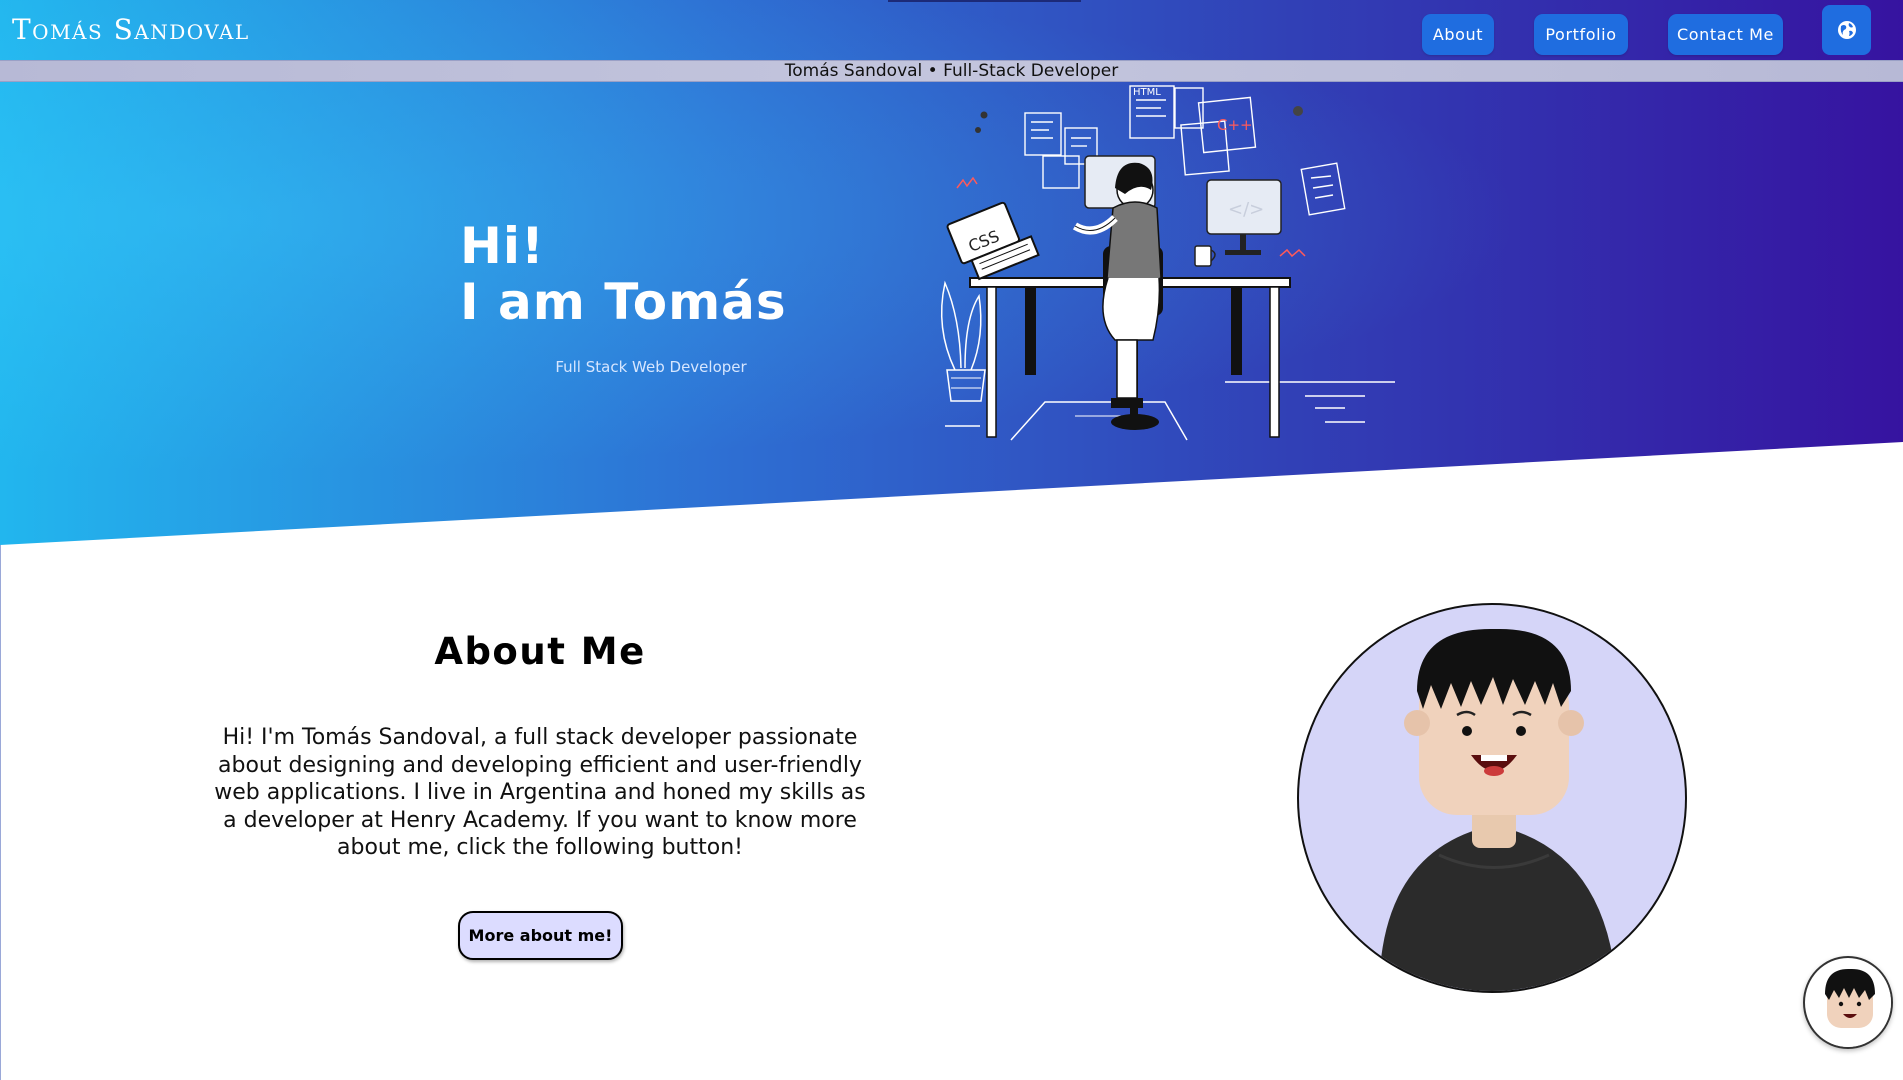 This screenshot has height=1080, width=1903. Describe the element at coordinates (623, 302) in the screenshot. I see `hero-intro: I am Tomás` at that location.